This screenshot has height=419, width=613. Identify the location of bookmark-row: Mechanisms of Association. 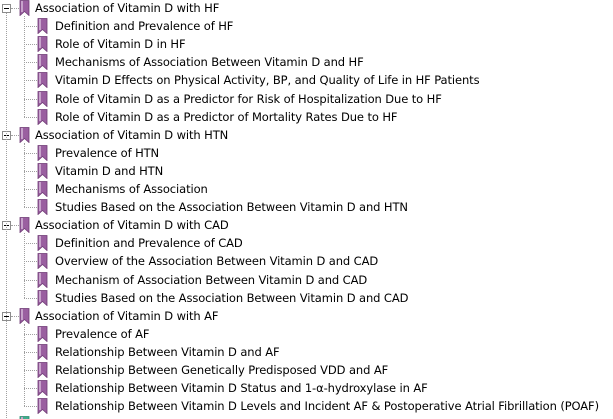
(306, 189).